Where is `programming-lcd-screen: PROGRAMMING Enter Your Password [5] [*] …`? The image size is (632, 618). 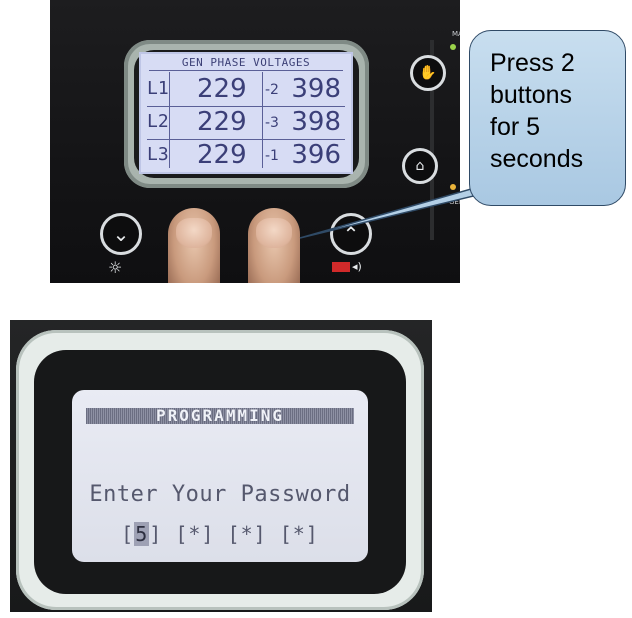
programming-lcd-screen: PROGRAMMING Enter Your Password [5] [*] … is located at coordinates (220, 476).